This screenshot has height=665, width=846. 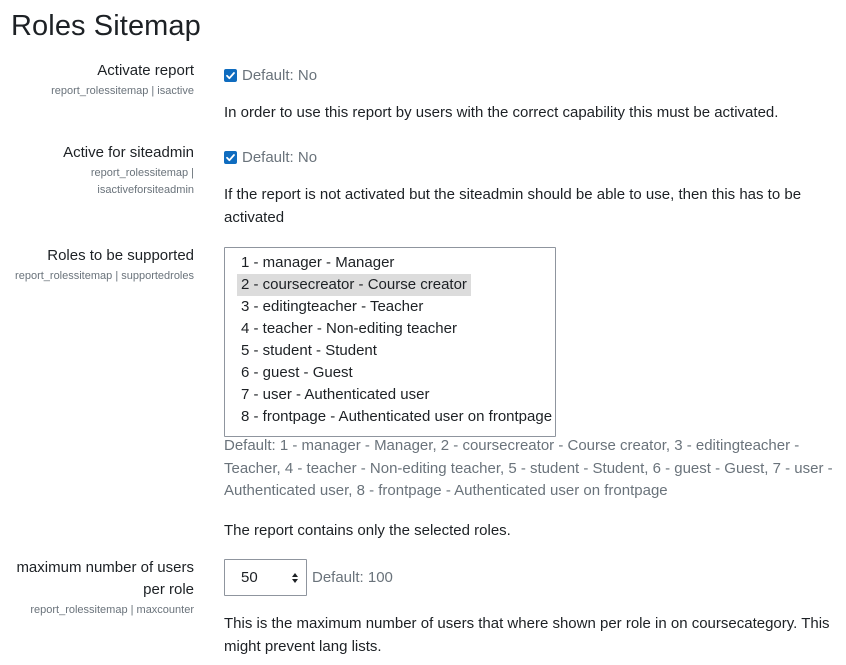 I want to click on setting-key: isactiveforsiteadmin, so click(x=145, y=190).